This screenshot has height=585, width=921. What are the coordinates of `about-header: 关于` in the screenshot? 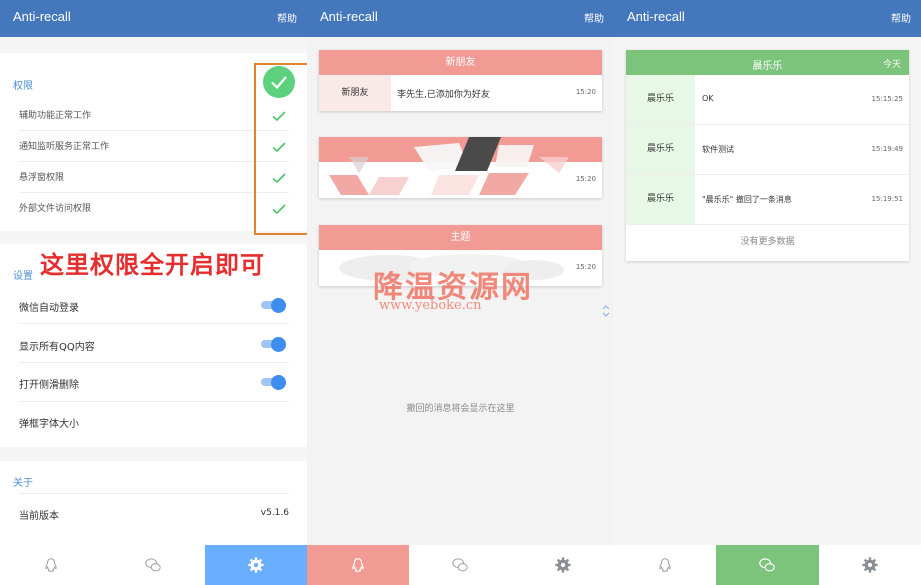 It's located at (23, 483).